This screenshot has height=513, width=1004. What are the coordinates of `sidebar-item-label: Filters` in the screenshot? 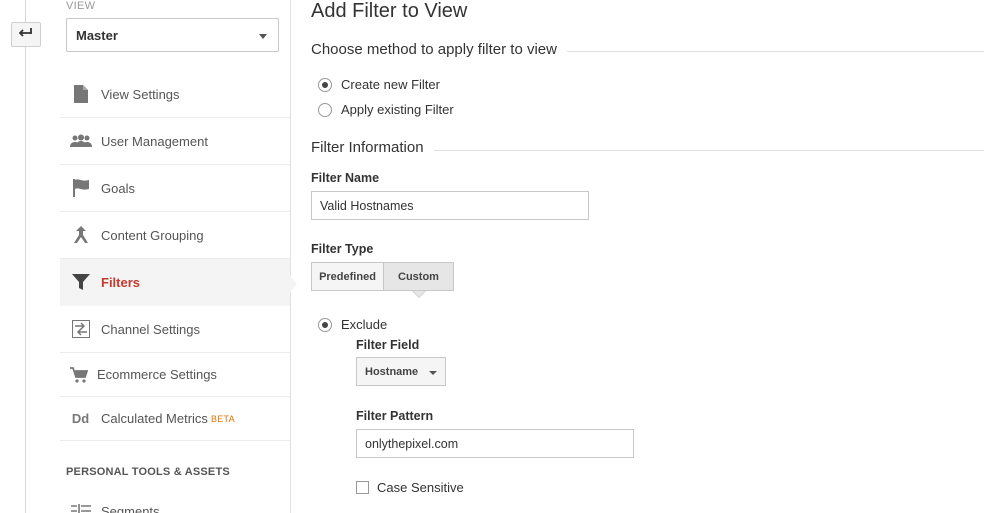 It's located at (121, 282).